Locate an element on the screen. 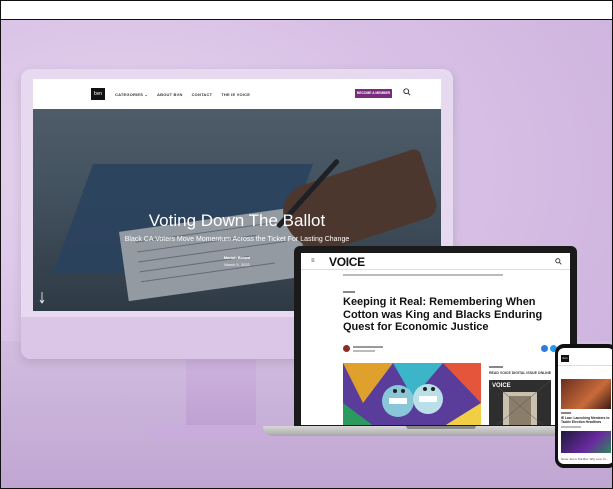 The image size is (613, 489). voice-header: ≡ VOICE is located at coordinates (435, 261).